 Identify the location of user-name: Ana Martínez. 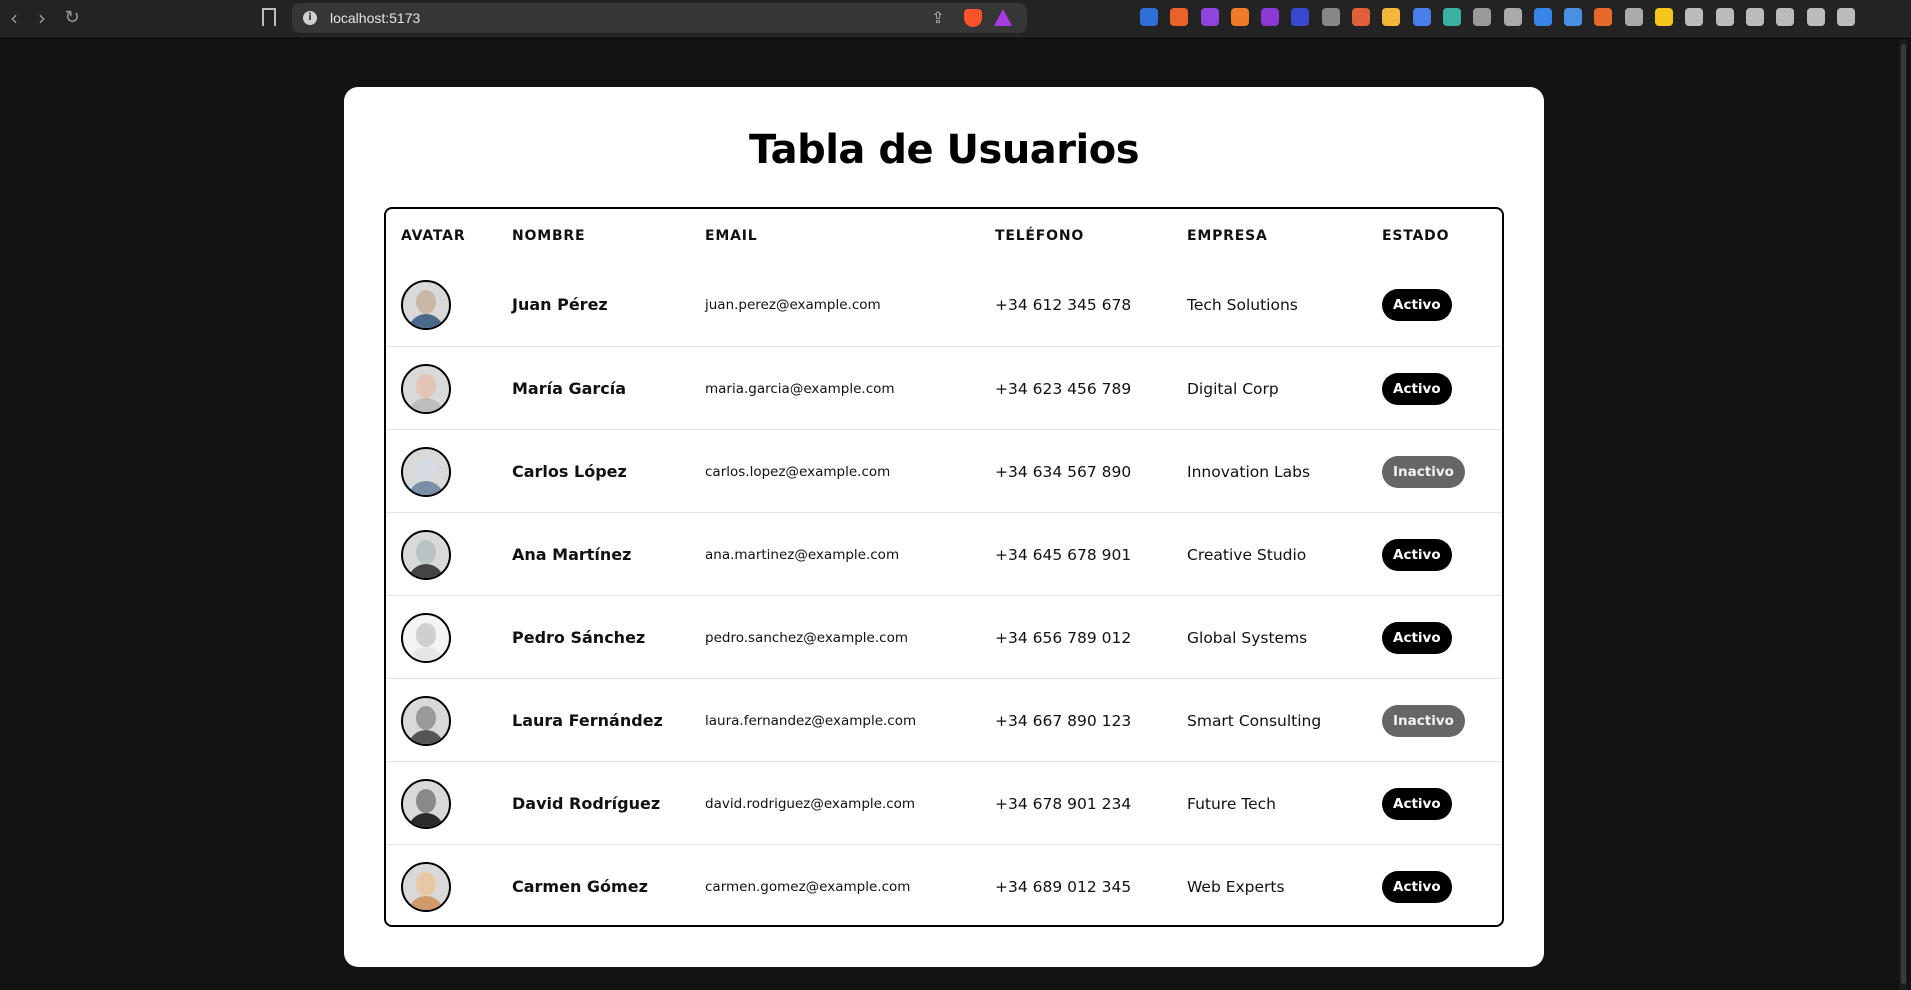
(572, 554).